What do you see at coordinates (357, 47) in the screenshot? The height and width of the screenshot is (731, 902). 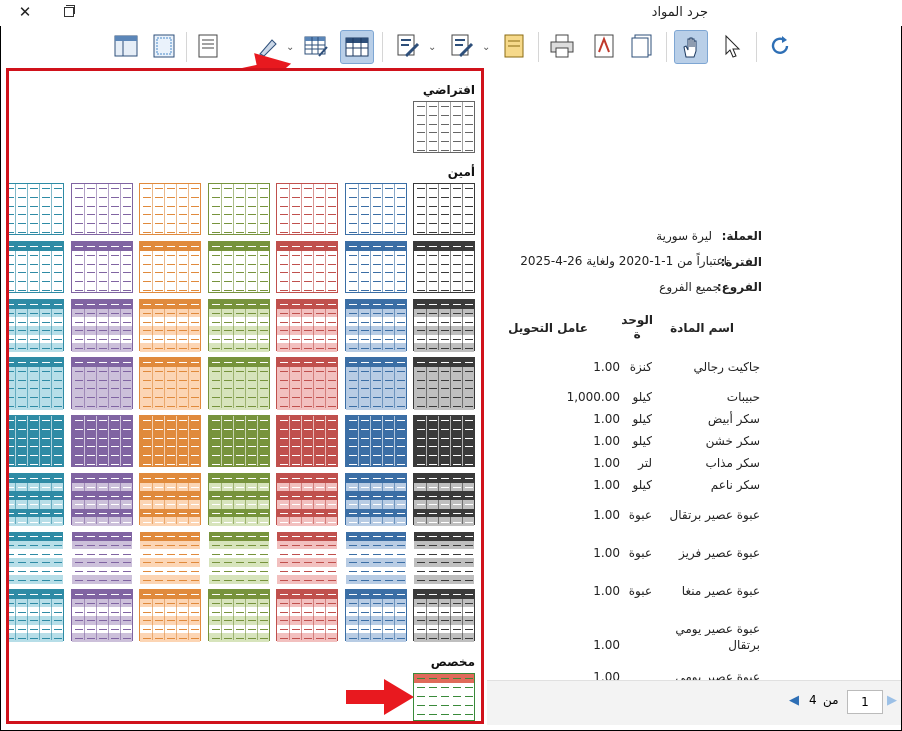 I see `grid-icon` at bounding box center [357, 47].